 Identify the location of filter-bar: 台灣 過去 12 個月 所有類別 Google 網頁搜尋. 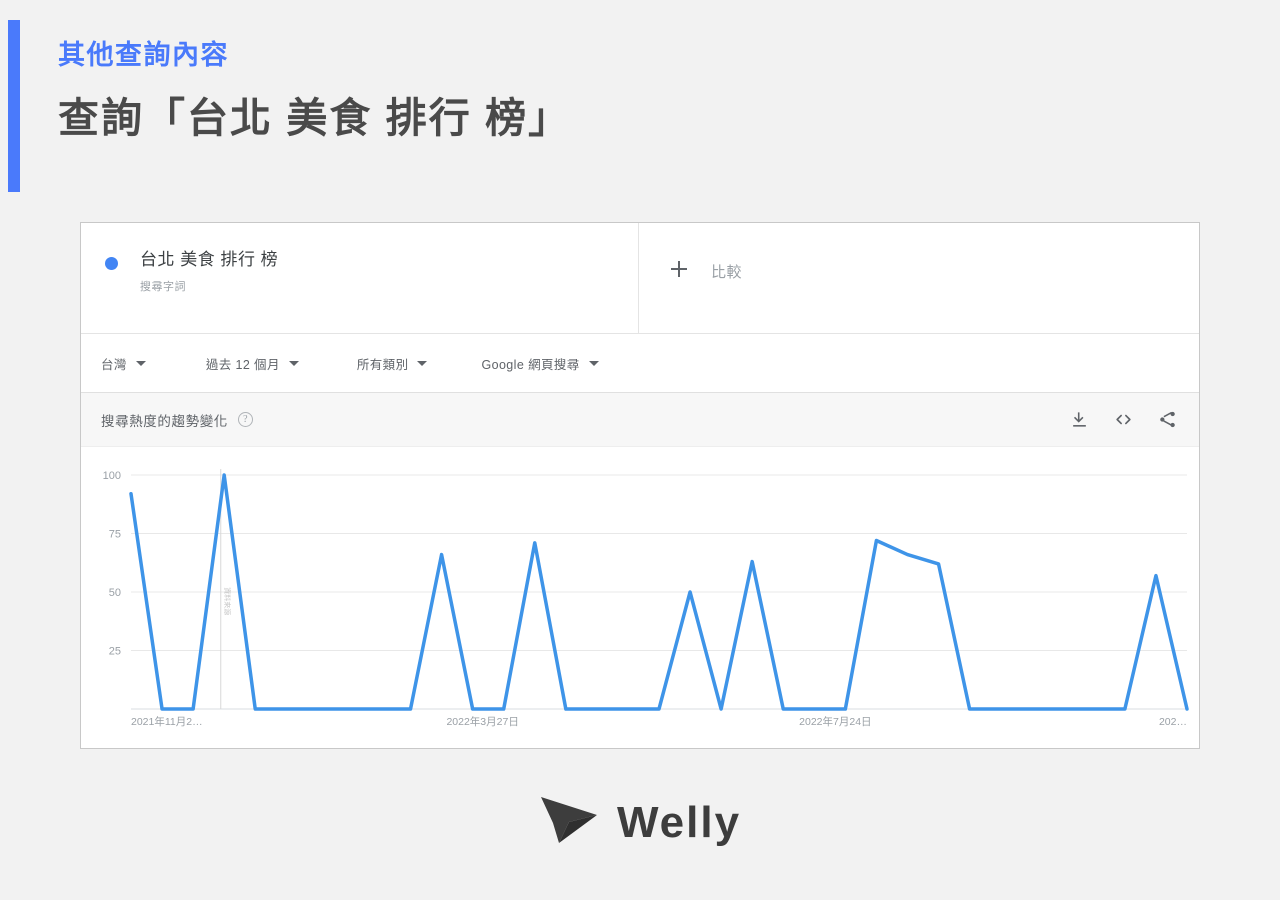
(640, 363).